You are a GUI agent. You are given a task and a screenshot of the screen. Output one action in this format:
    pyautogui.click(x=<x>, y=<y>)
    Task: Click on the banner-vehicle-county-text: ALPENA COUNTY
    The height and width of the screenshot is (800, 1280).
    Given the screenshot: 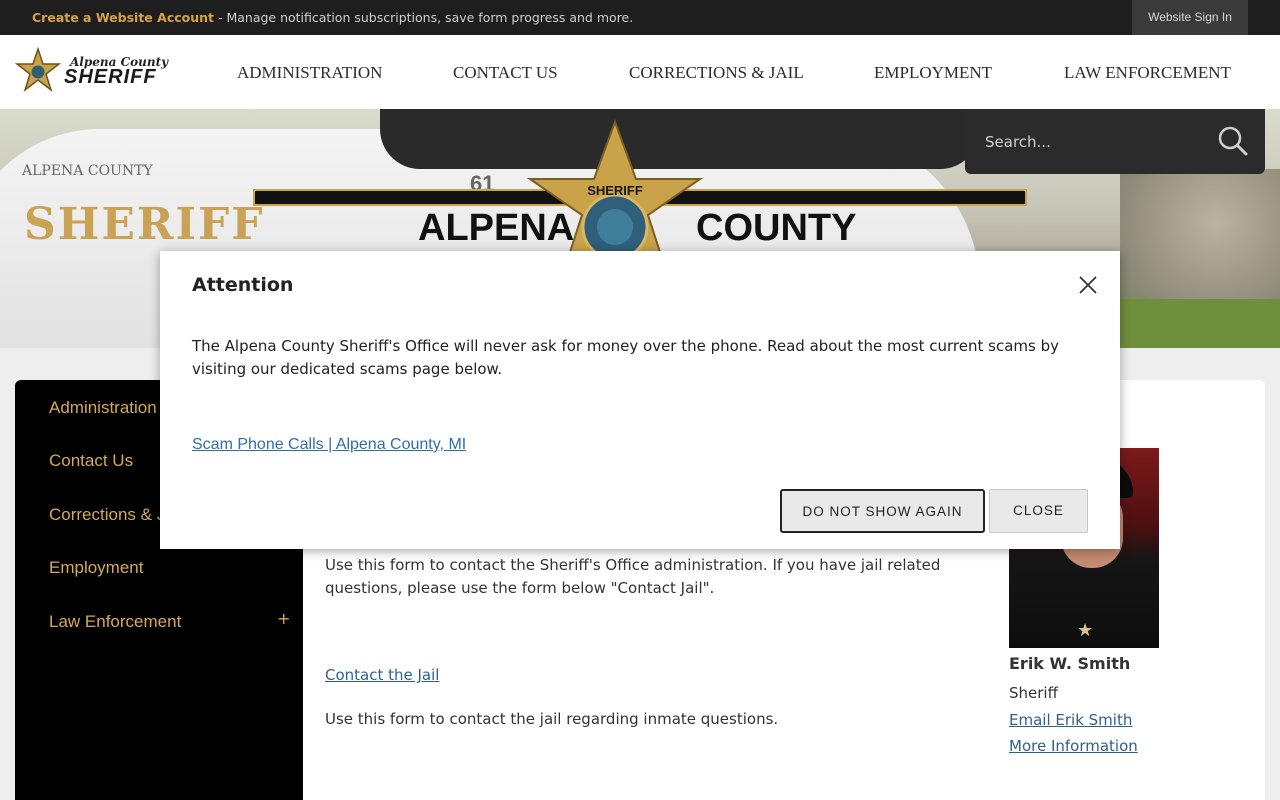 What is the action you would take?
    pyautogui.click(x=87, y=171)
    